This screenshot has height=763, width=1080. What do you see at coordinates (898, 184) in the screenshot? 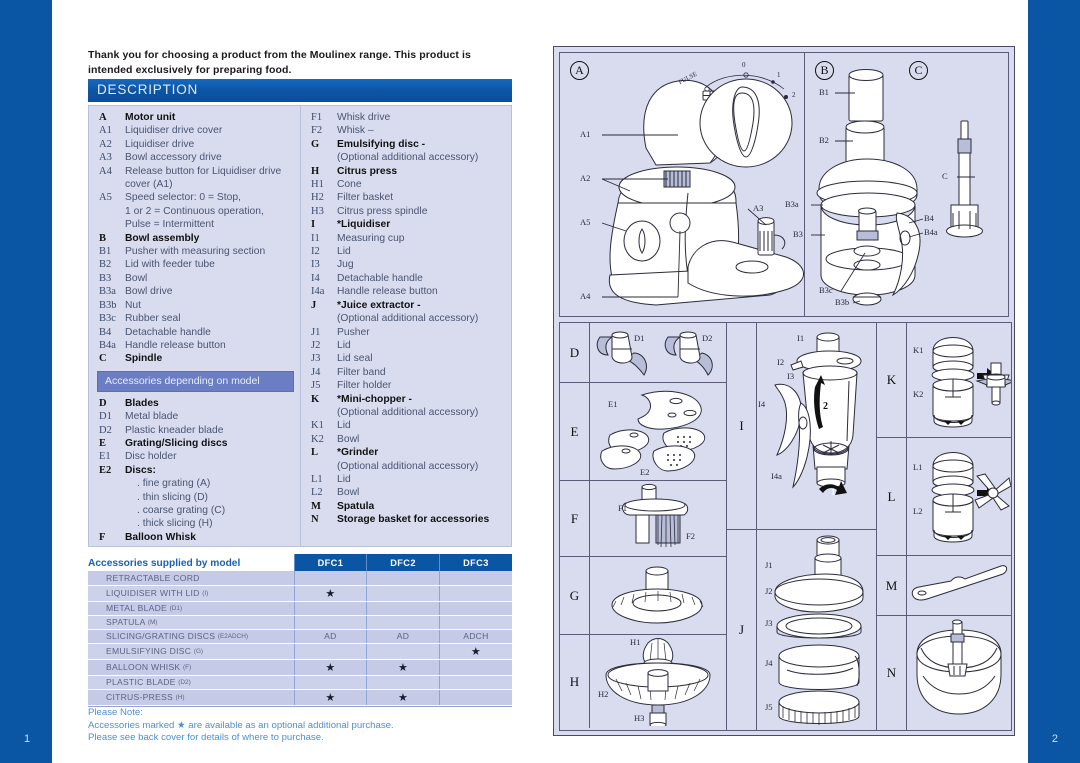
I see `diagram-panel-bc: B C B1 B2 B3a B3 B4 B4a B3c B3b C` at bounding box center [898, 184].